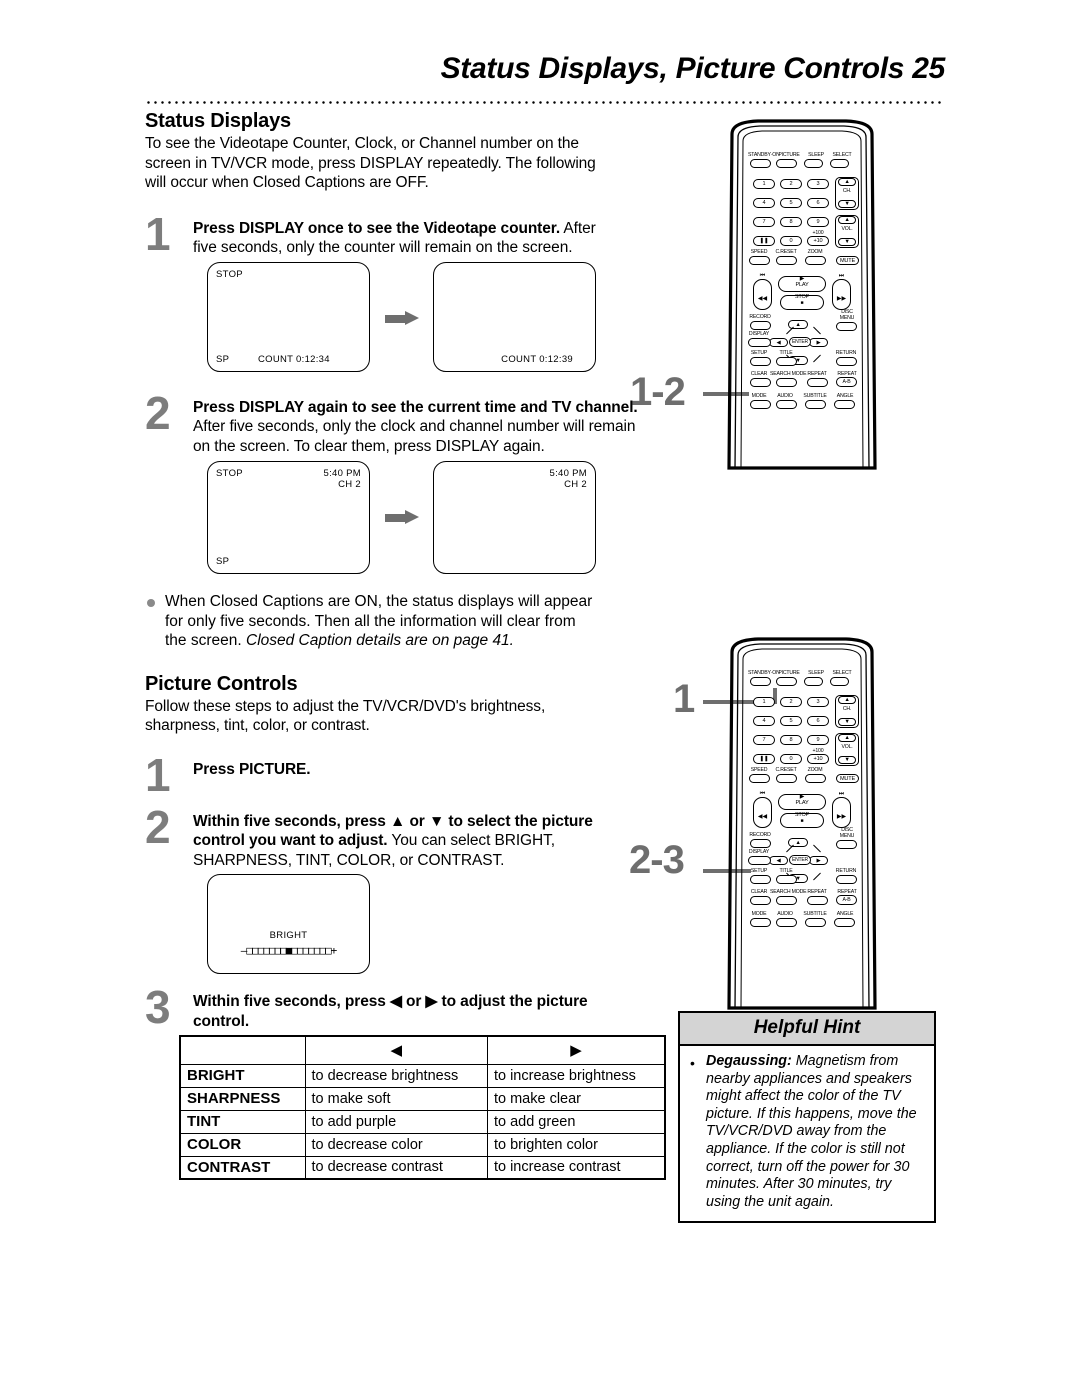 The height and width of the screenshot is (1397, 1080). I want to click on tv-status-label: STOP, so click(229, 274).